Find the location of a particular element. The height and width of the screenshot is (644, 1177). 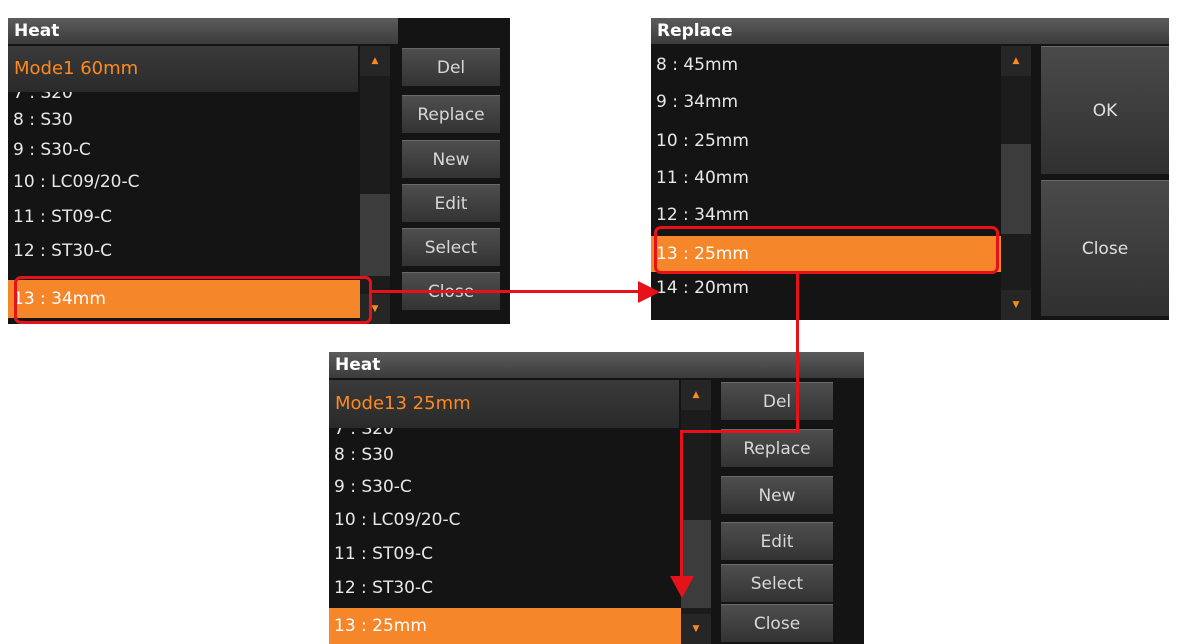

current-mode-display: Mode13 25mm is located at coordinates (504, 404).